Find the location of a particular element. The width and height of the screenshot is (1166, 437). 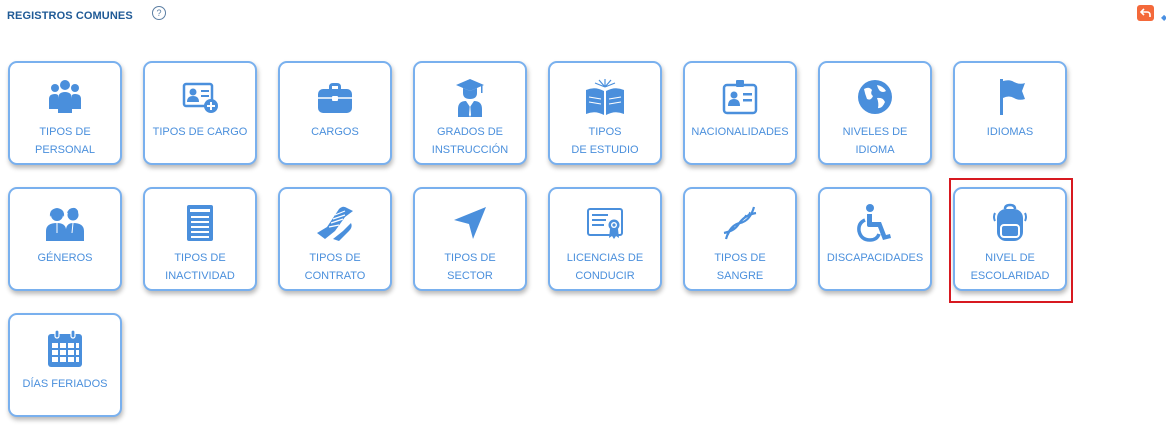

card-label: GRADOS DE INSTRUCCIÓN is located at coordinates (470, 141).